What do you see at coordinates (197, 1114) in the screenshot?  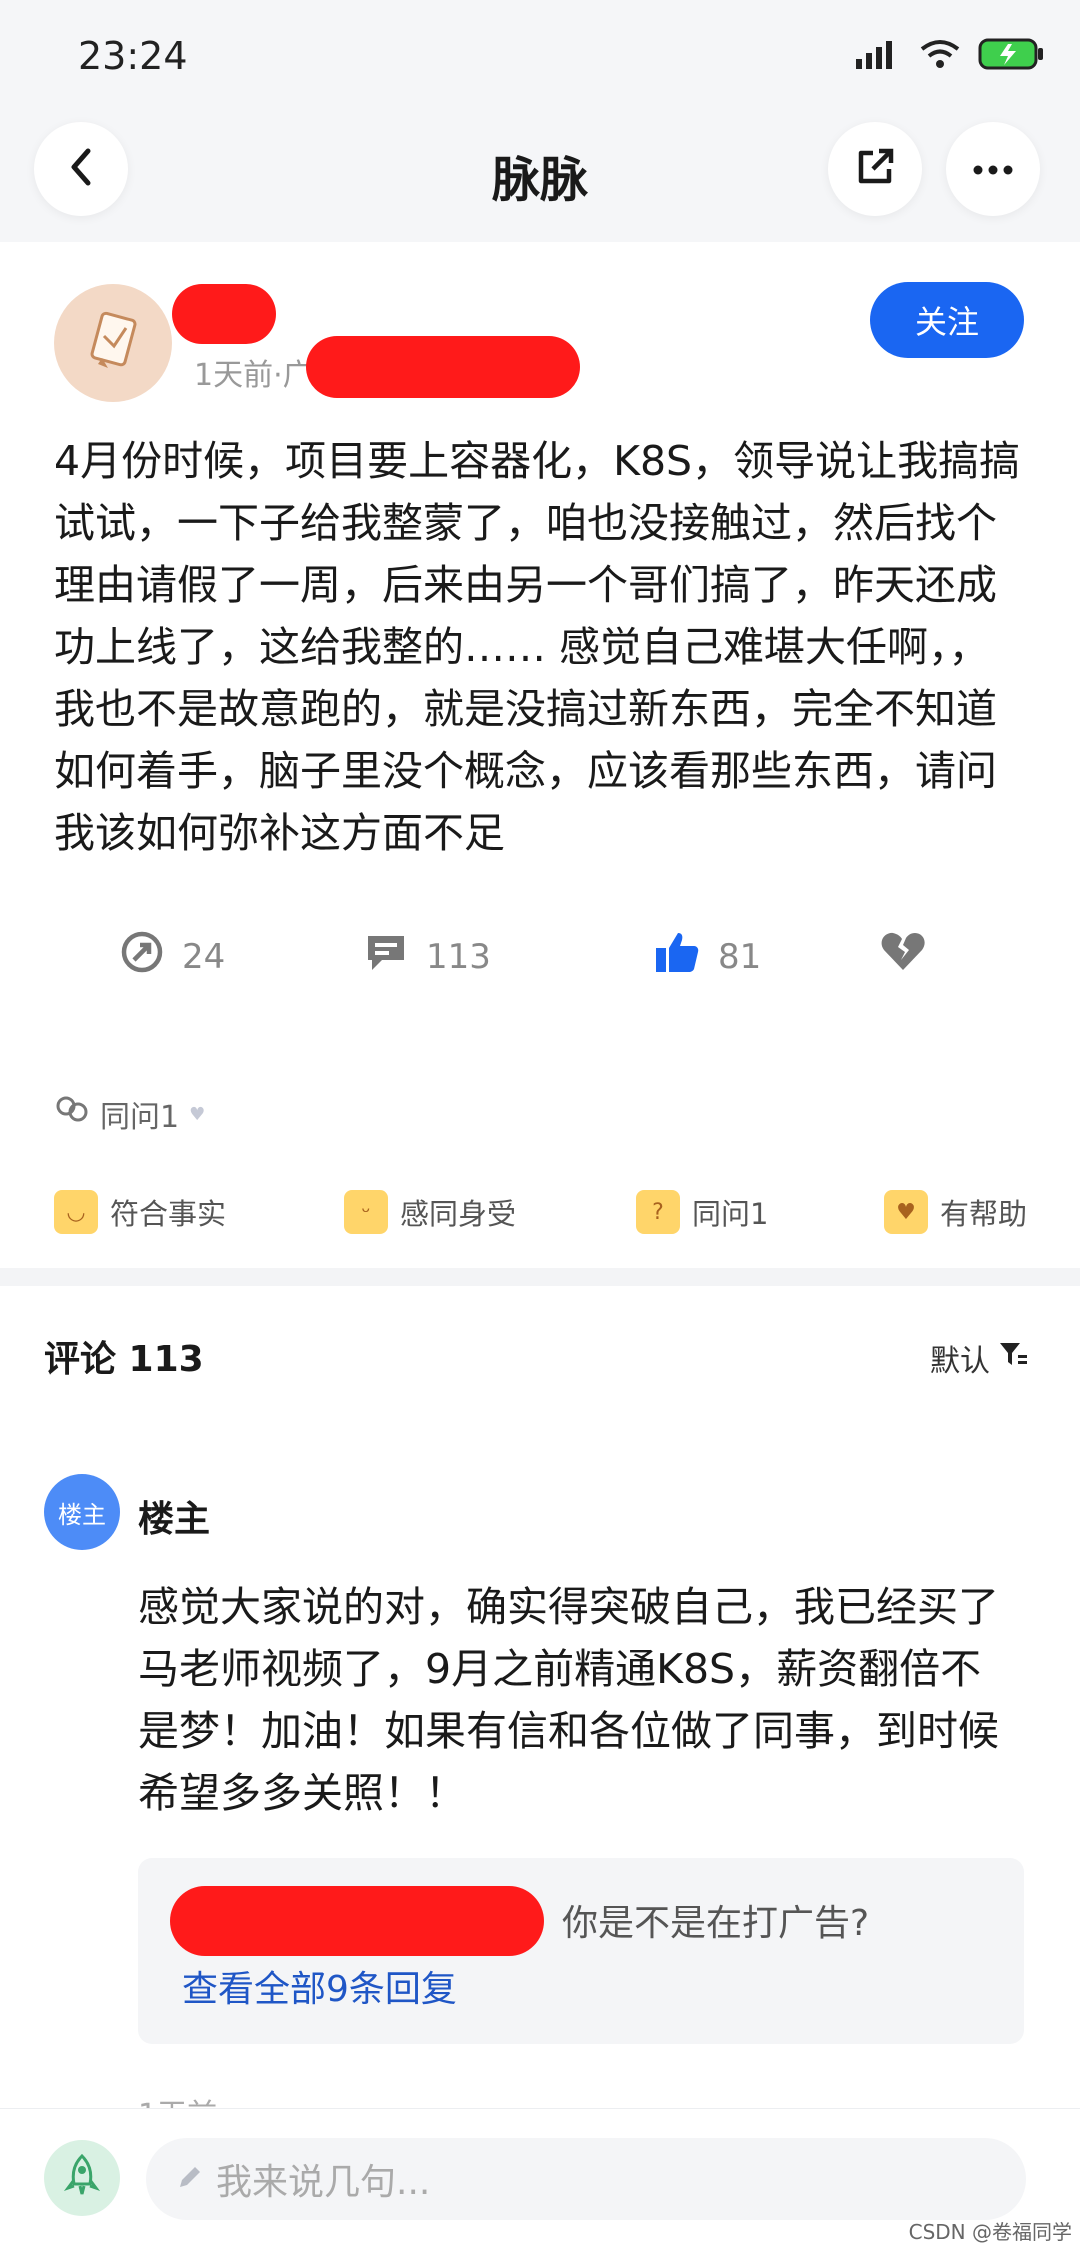 I see `heart-small-icon: ♥` at bounding box center [197, 1114].